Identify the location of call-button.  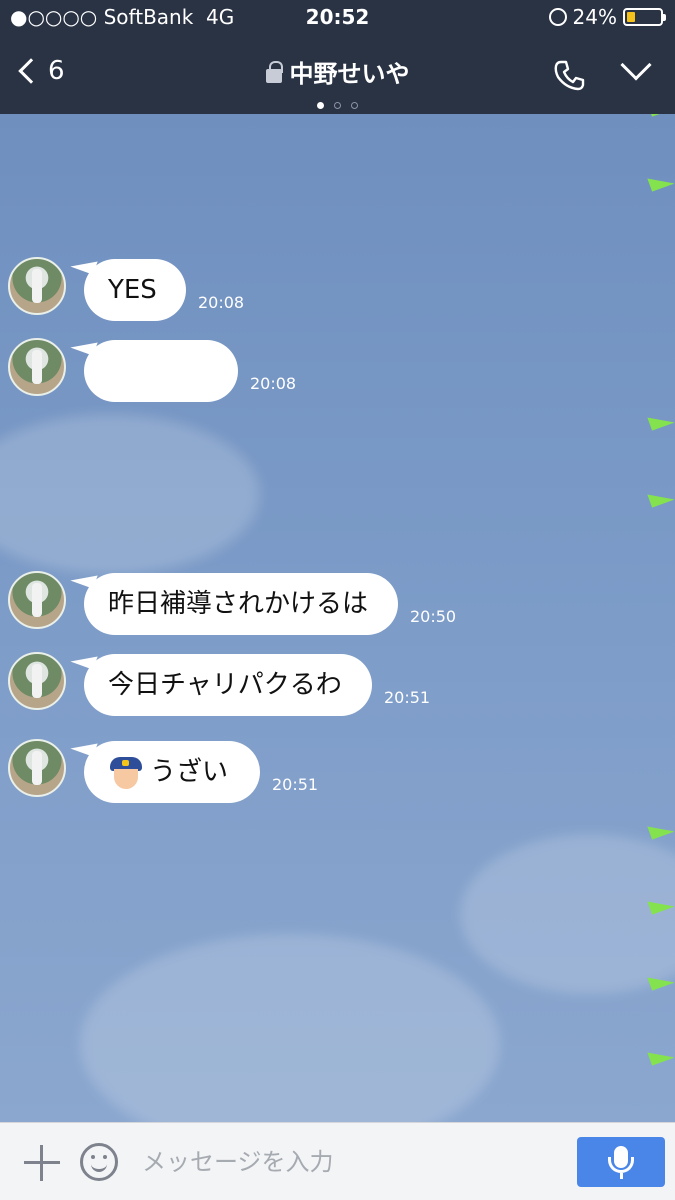
(570, 77).